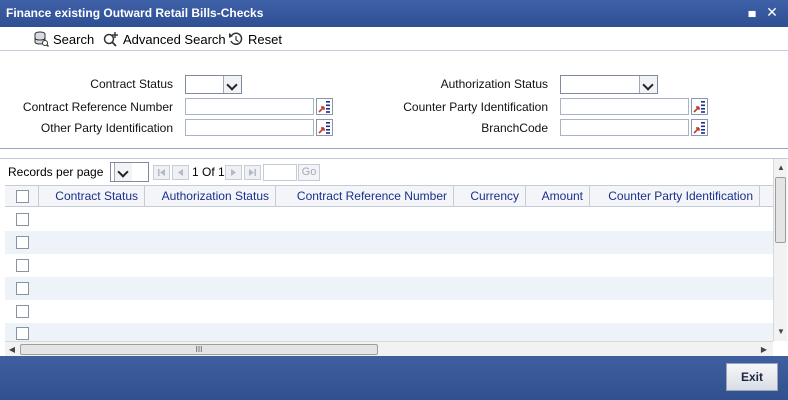  I want to click on select-all-checkbox, so click(22, 196).